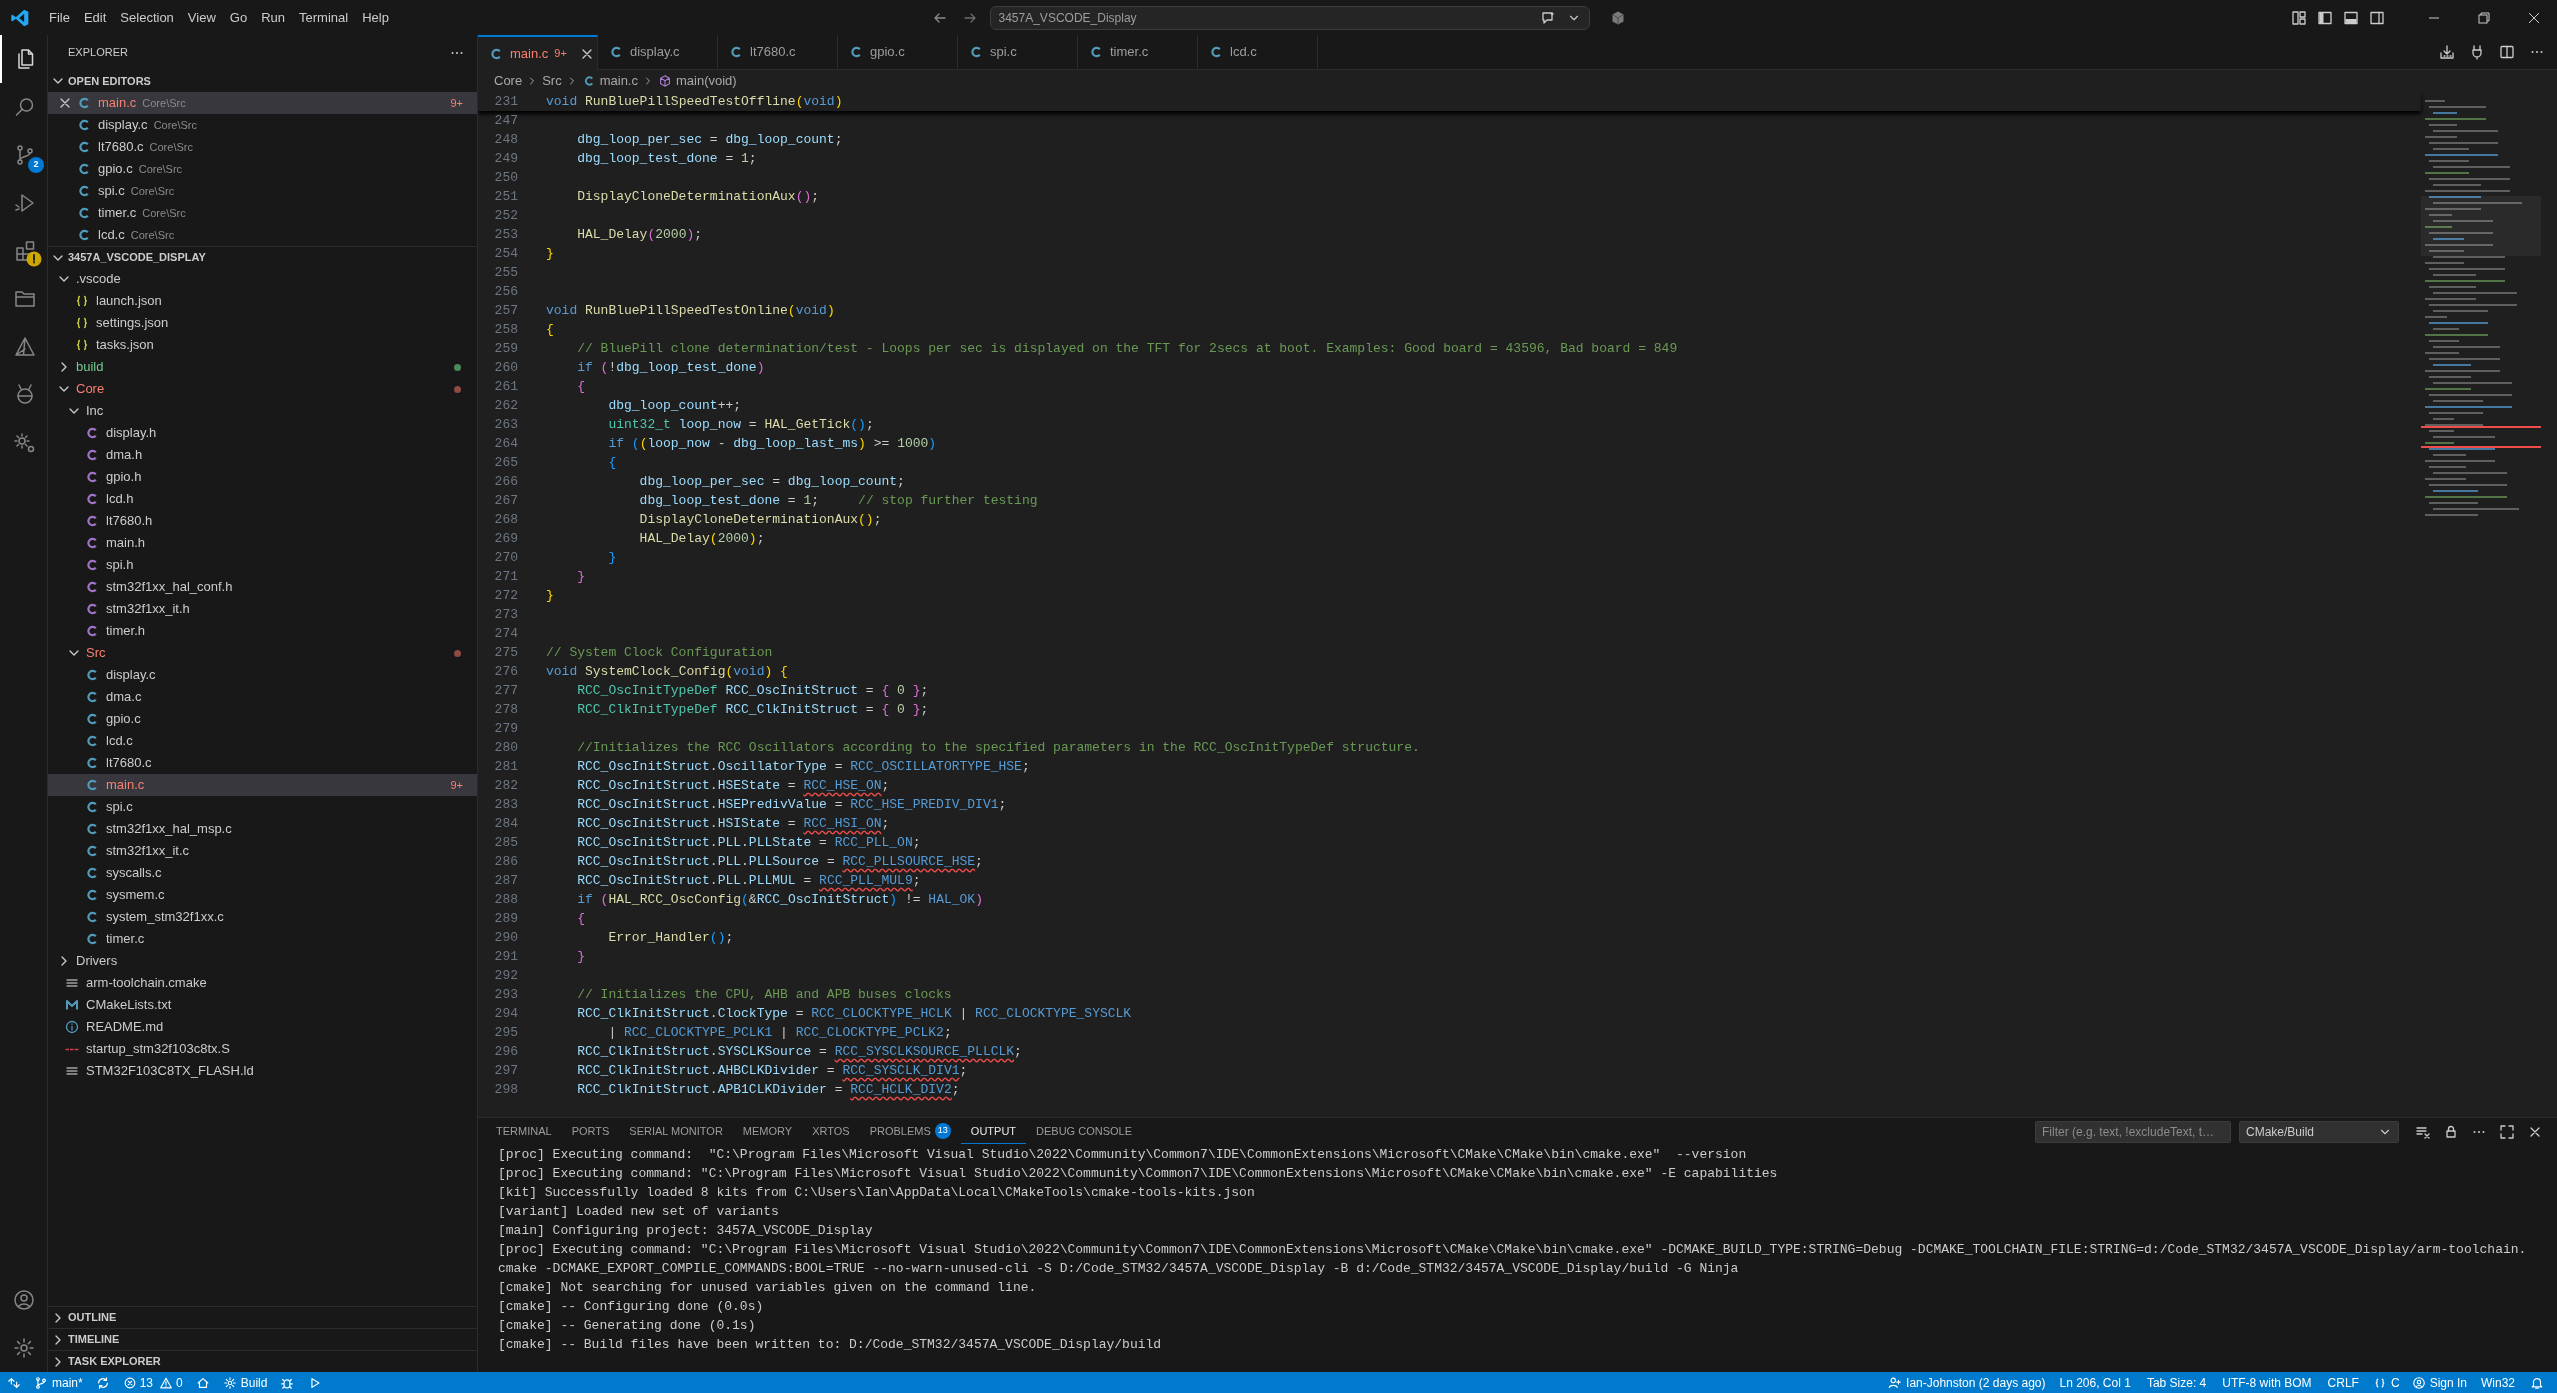 The width and height of the screenshot is (2557, 1393). What do you see at coordinates (2095, 1382) in the screenshot?
I see `status-item: Ln 206, Col 1` at bounding box center [2095, 1382].